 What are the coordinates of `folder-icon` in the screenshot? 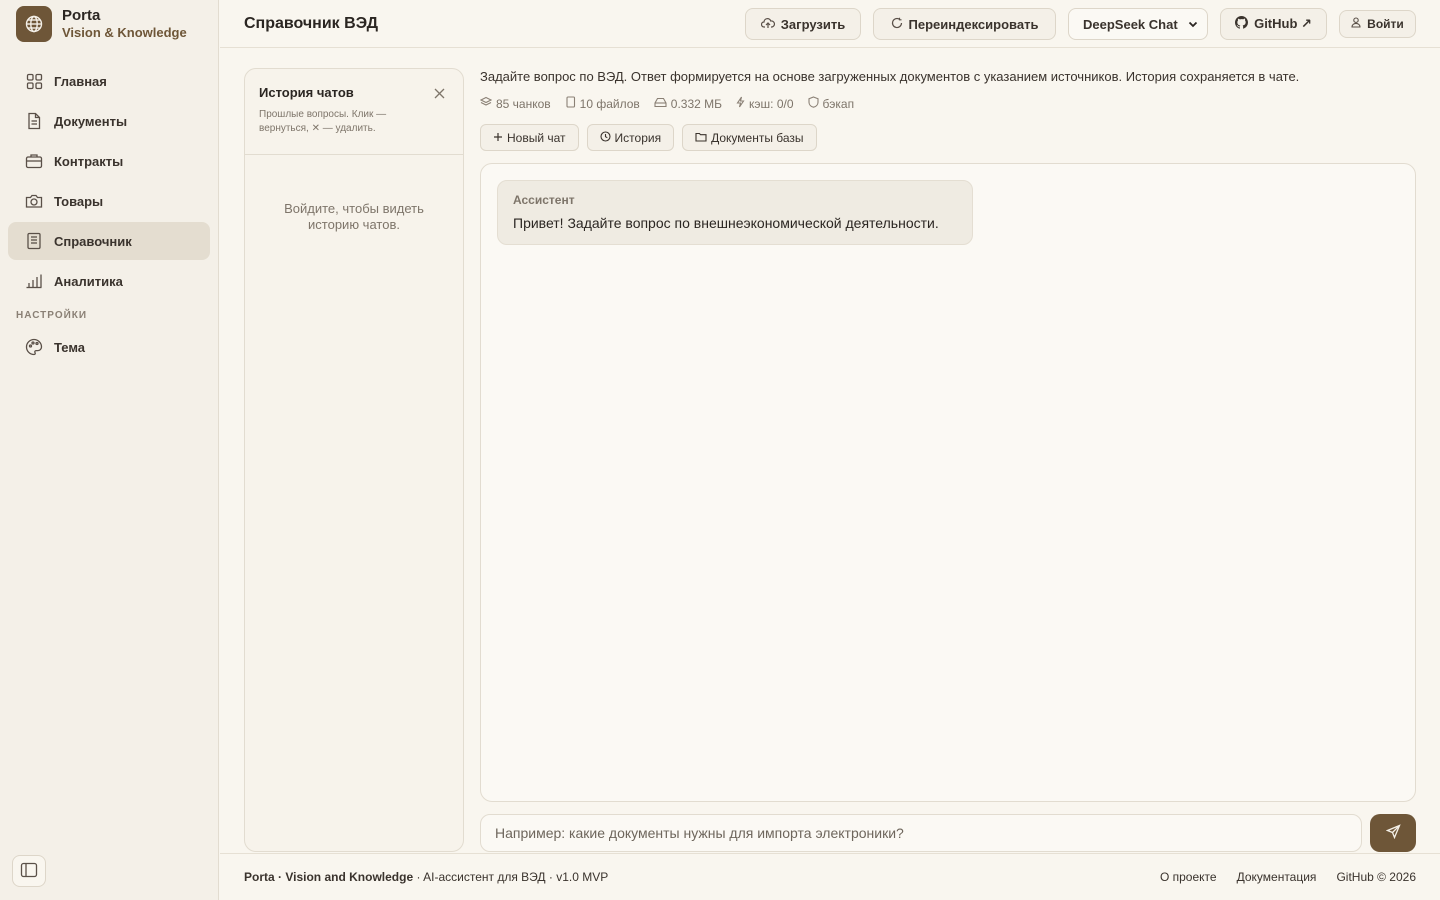 It's located at (701, 138).